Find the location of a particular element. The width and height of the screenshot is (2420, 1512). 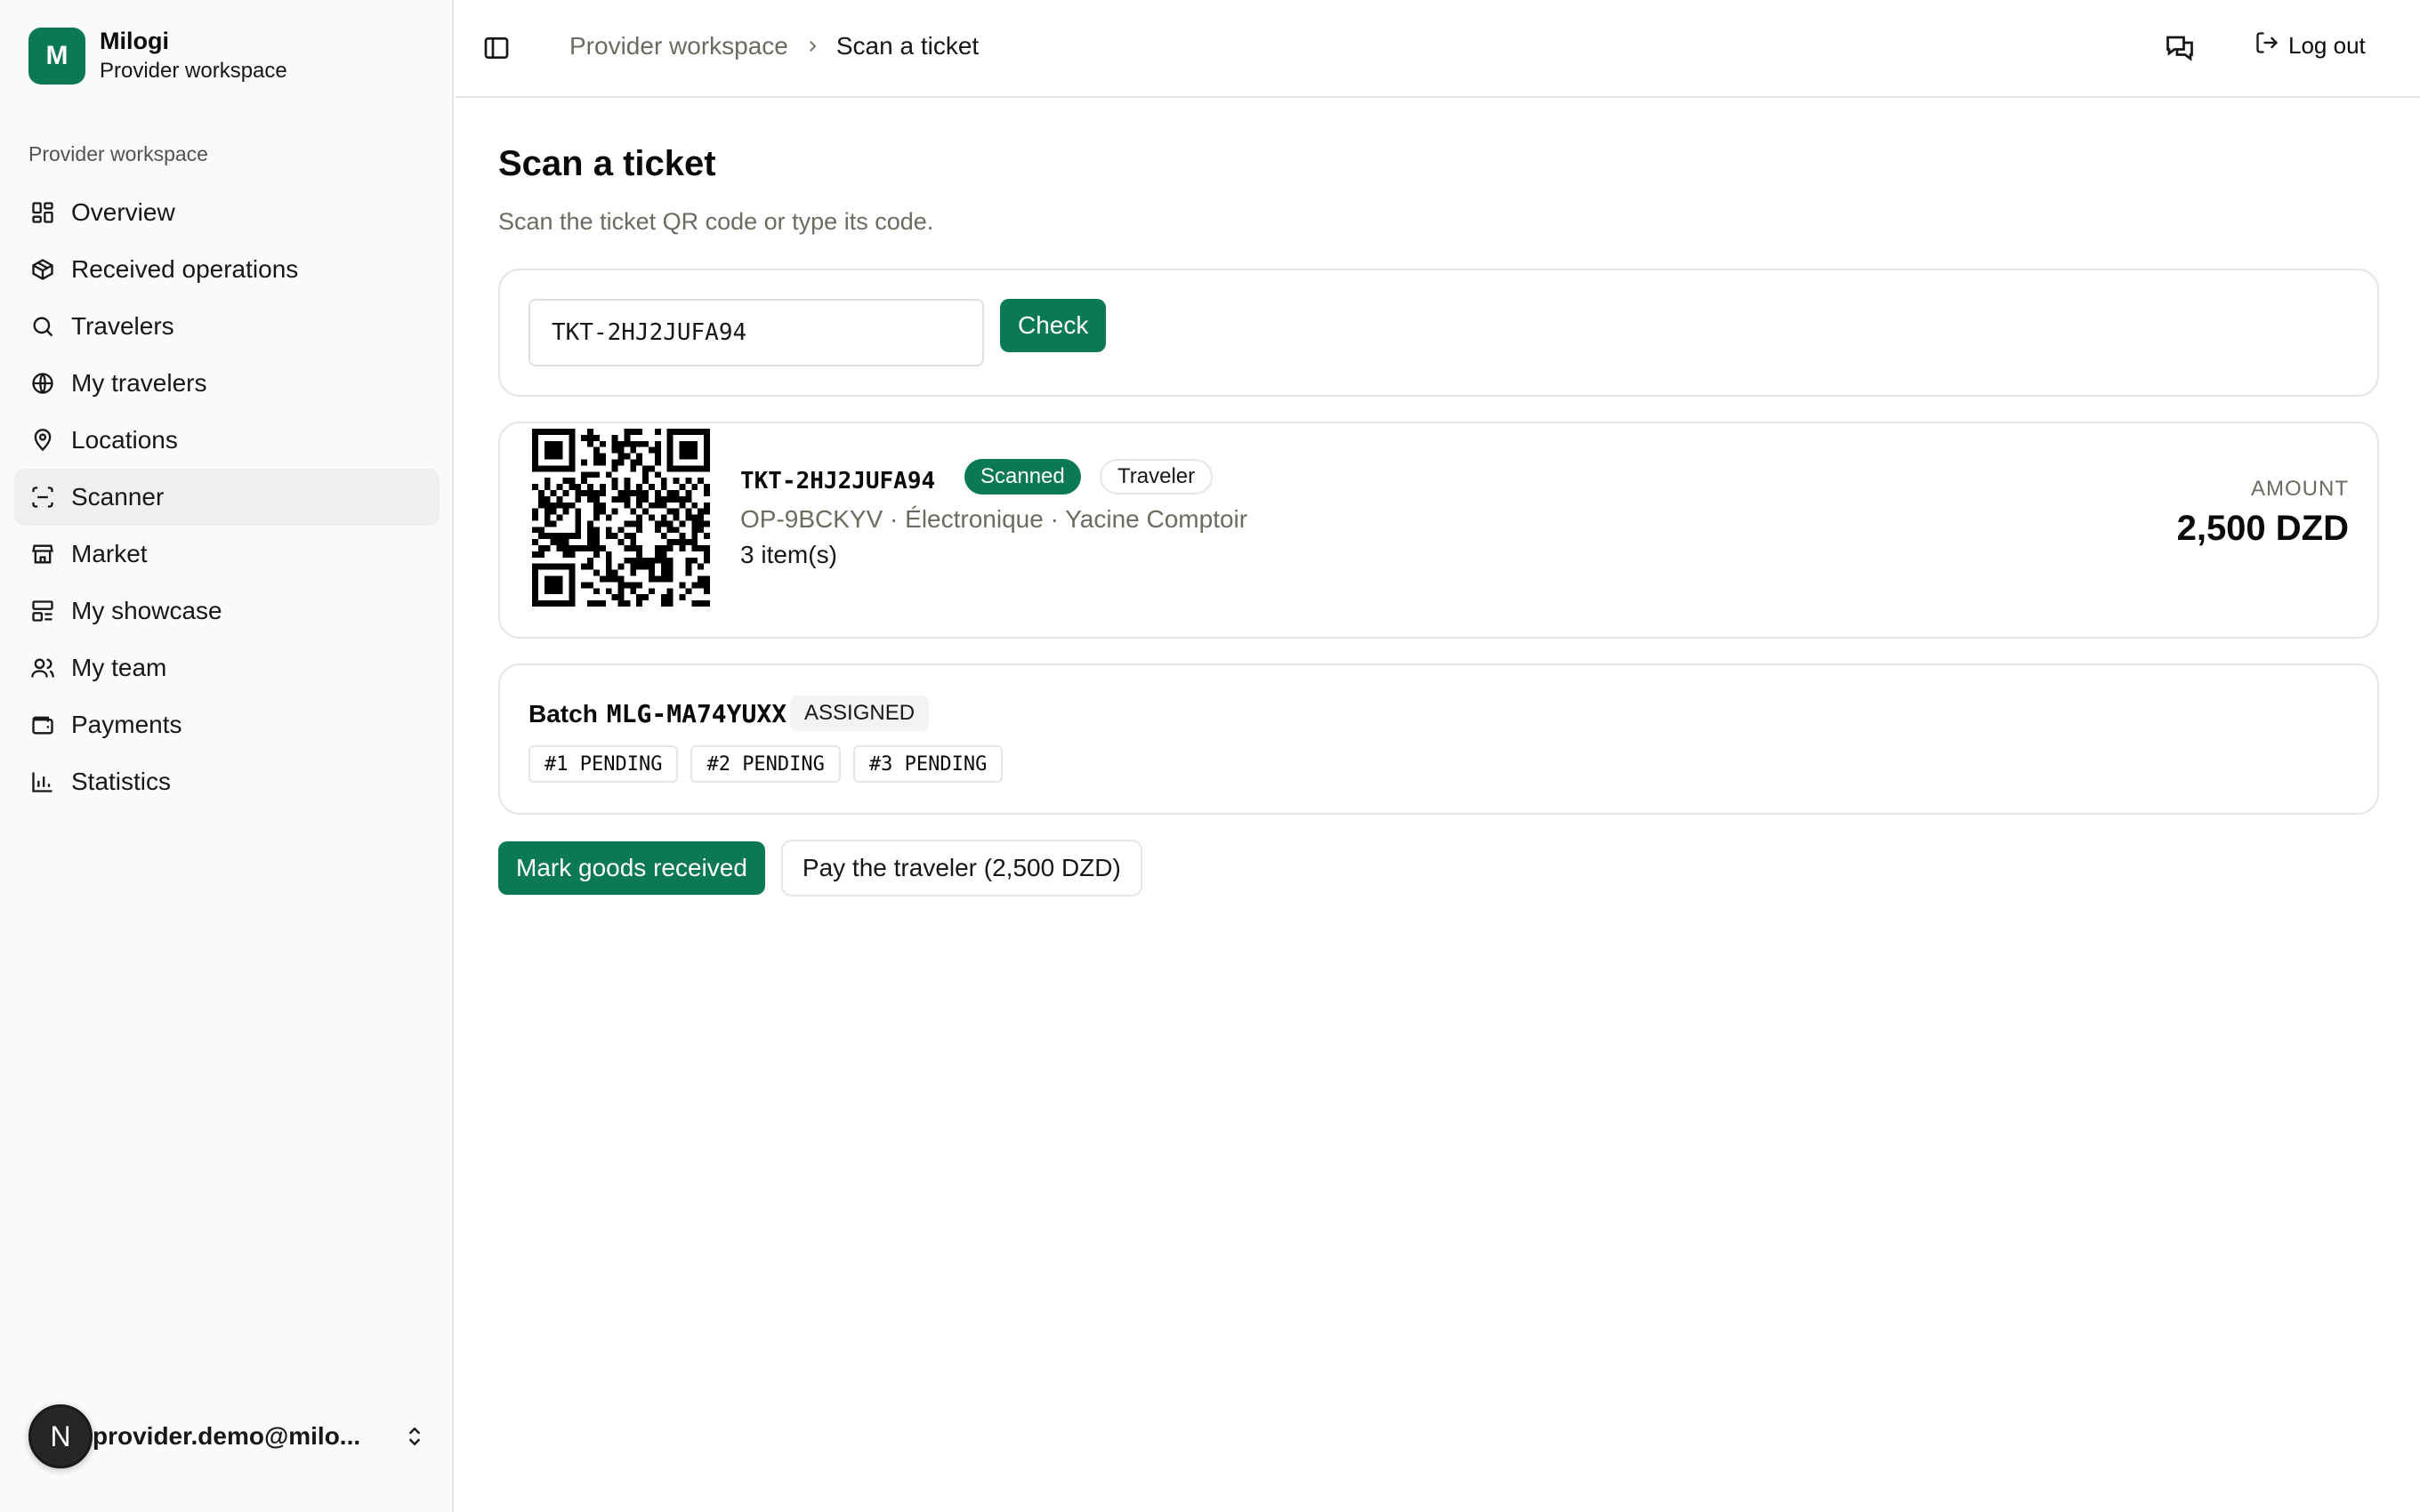

pay-traveler-button: Pay the traveler (2,500 DZD) is located at coordinates (961, 868).